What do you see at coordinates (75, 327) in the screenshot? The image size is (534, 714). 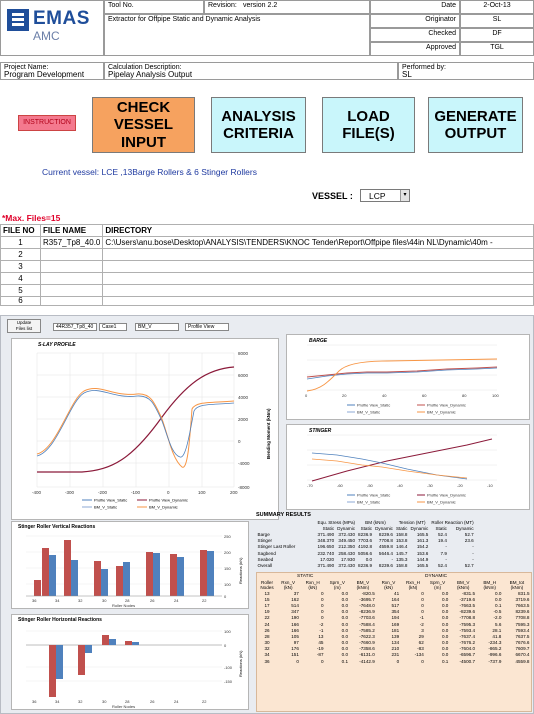 I see `file-combo: 44R357_Tp8_40` at bounding box center [75, 327].